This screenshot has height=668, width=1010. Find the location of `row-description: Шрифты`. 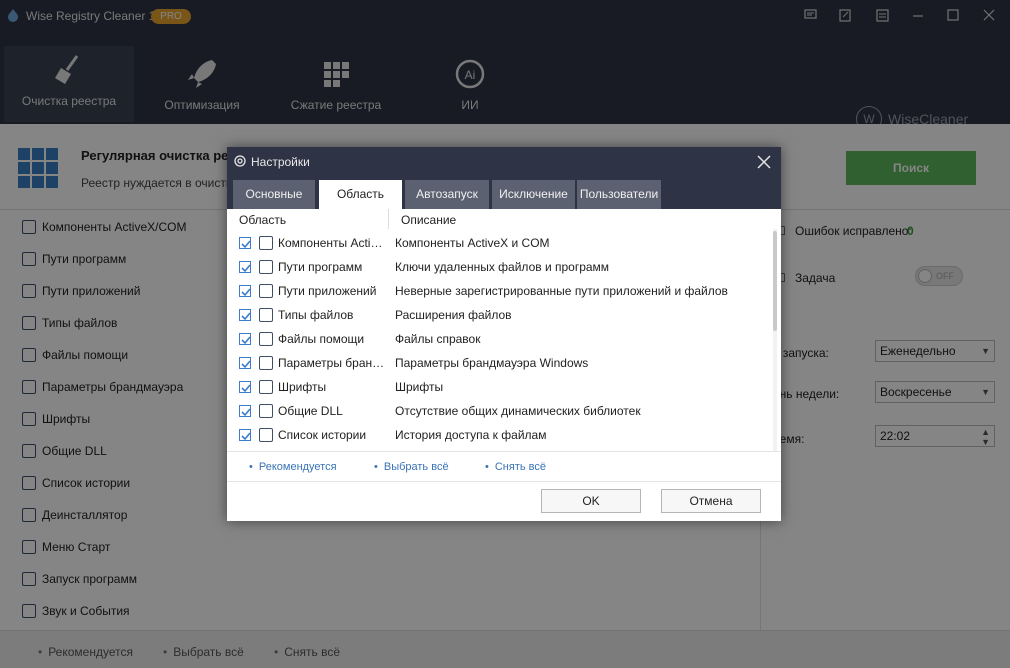

row-description: Шрифты is located at coordinates (419, 387).